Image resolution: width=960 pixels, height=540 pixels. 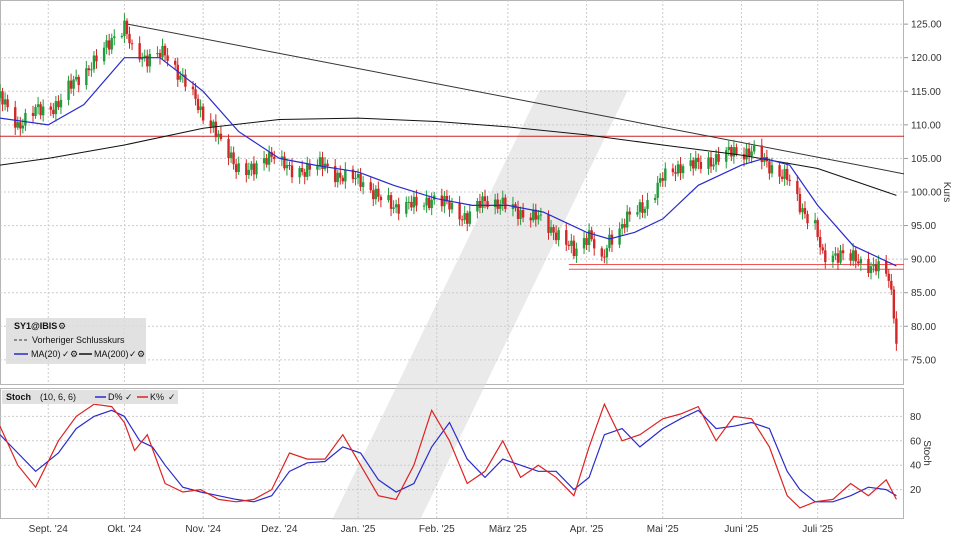 What do you see at coordinates (926, 453) in the screenshot?
I see `stoch-axis-title: Stoch` at bounding box center [926, 453].